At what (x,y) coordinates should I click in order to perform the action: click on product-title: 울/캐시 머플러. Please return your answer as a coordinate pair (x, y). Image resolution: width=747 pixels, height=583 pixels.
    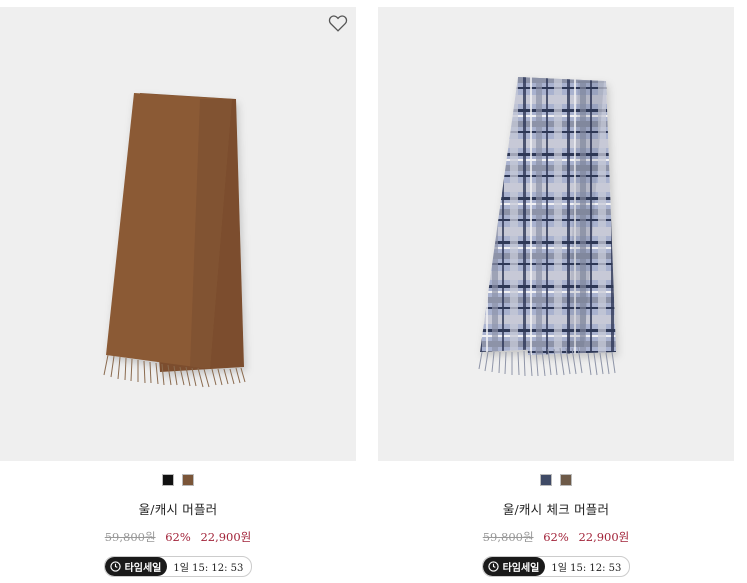
    Looking at the image, I should click on (178, 508).